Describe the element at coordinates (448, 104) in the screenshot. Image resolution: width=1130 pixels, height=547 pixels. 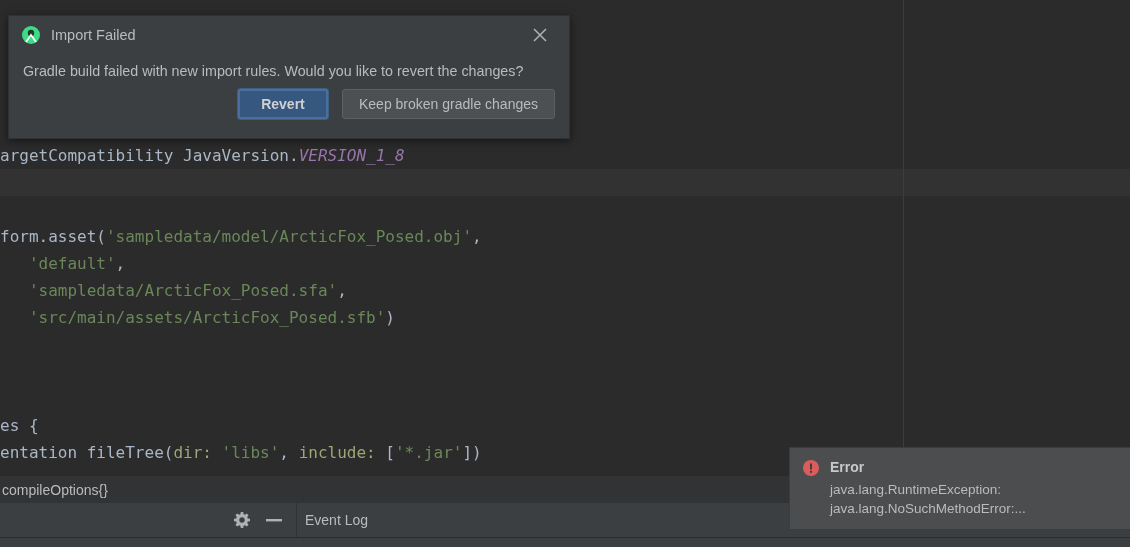
I see `dialog-button: Keep broken gradle changes` at that location.